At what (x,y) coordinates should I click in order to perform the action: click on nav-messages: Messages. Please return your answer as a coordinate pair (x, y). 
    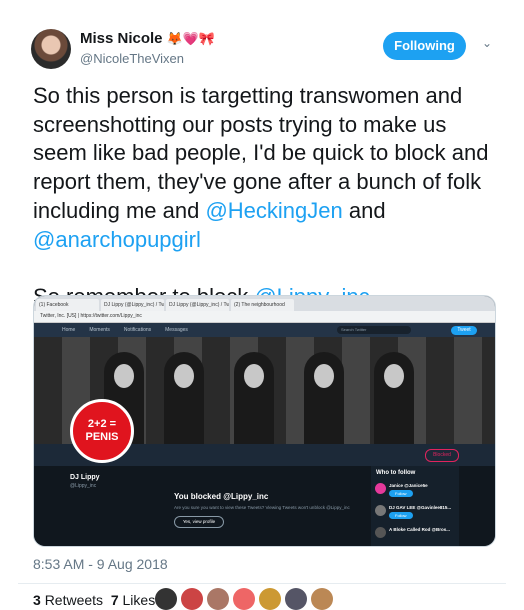
    Looking at the image, I should click on (176, 330).